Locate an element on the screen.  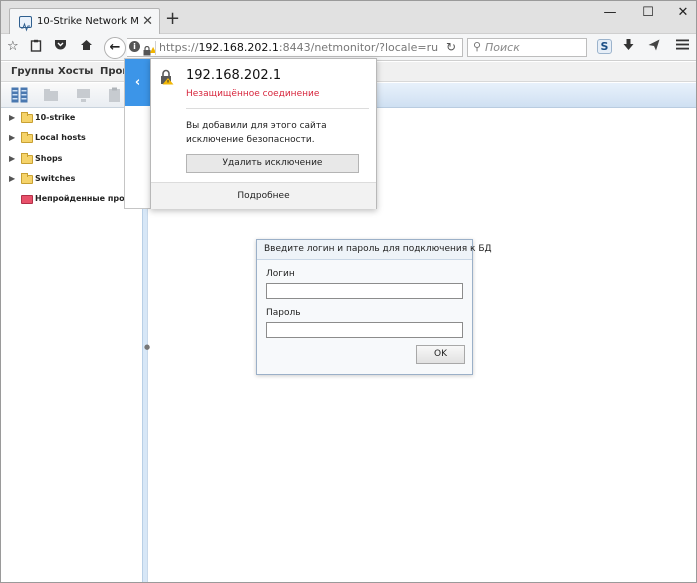
ok-button: OK is located at coordinates (440, 354).